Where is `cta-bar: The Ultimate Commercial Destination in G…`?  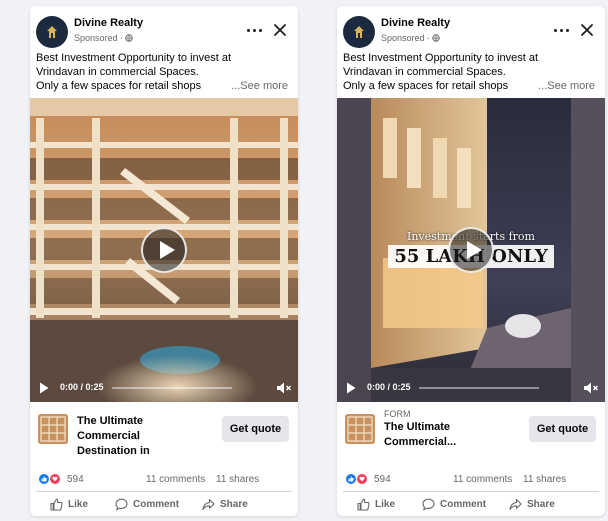
cta-bar: The Ultimate Commercial Destination in G… is located at coordinates (164, 432).